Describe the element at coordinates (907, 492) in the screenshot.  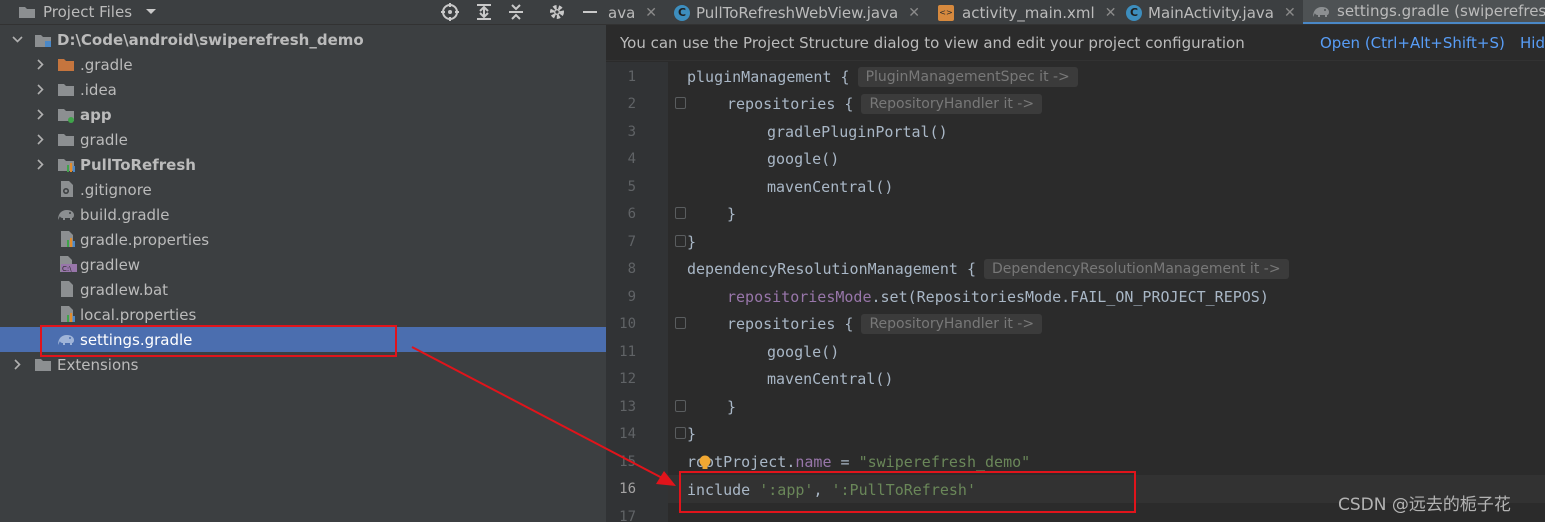
I see `highlight-box-include-line` at that location.